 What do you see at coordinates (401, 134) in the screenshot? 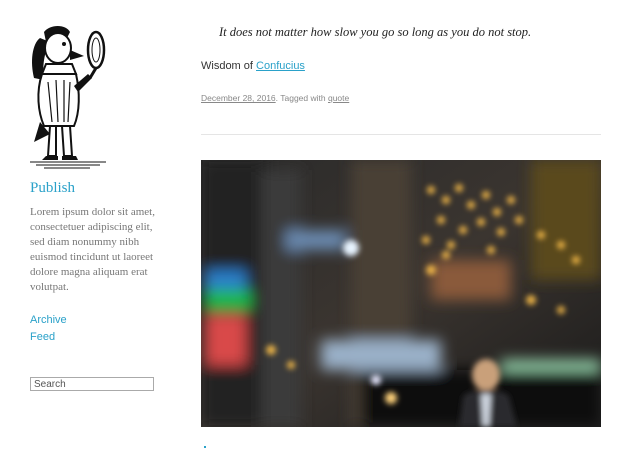
I see `post-divider` at bounding box center [401, 134].